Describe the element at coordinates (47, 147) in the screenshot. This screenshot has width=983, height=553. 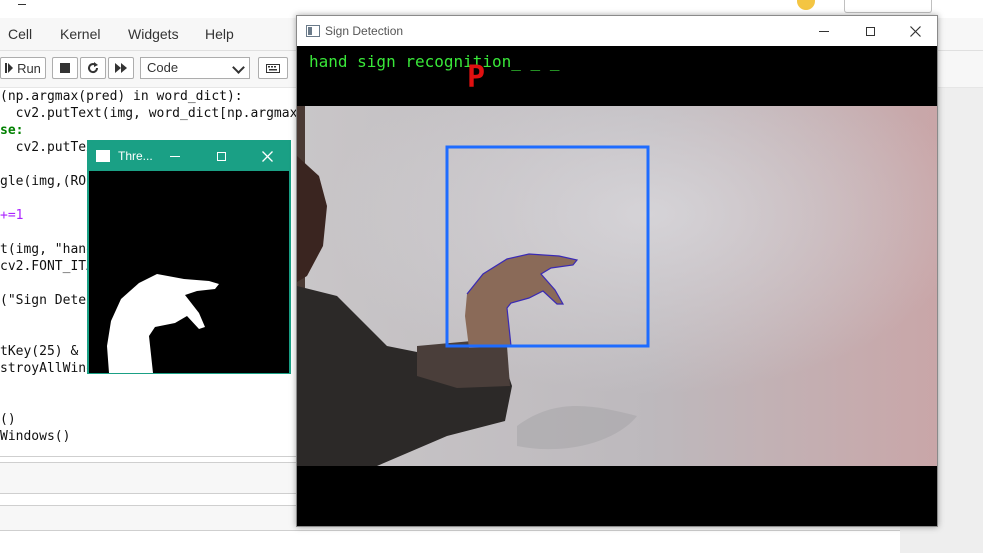
I see `code-line: cv2.putTex` at that location.